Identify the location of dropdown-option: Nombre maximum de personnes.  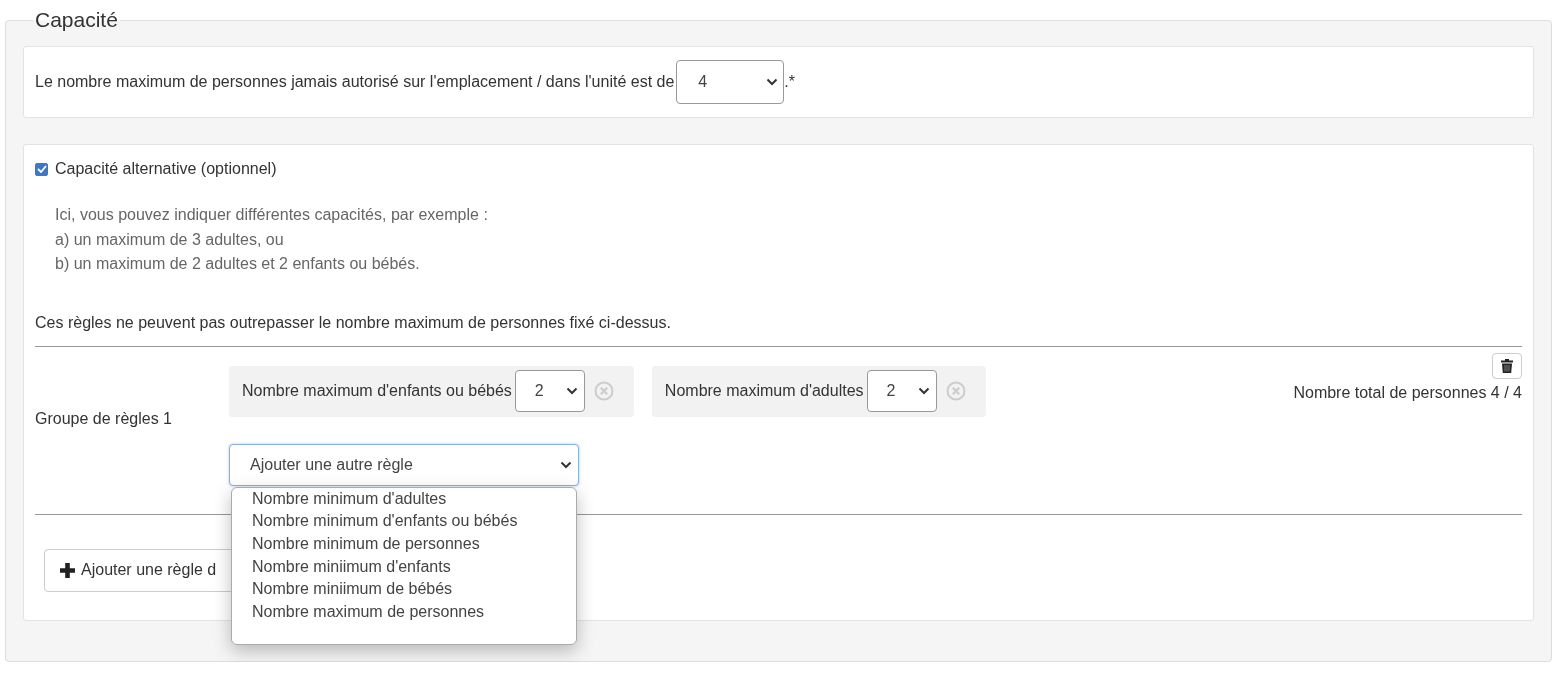
(404, 612).